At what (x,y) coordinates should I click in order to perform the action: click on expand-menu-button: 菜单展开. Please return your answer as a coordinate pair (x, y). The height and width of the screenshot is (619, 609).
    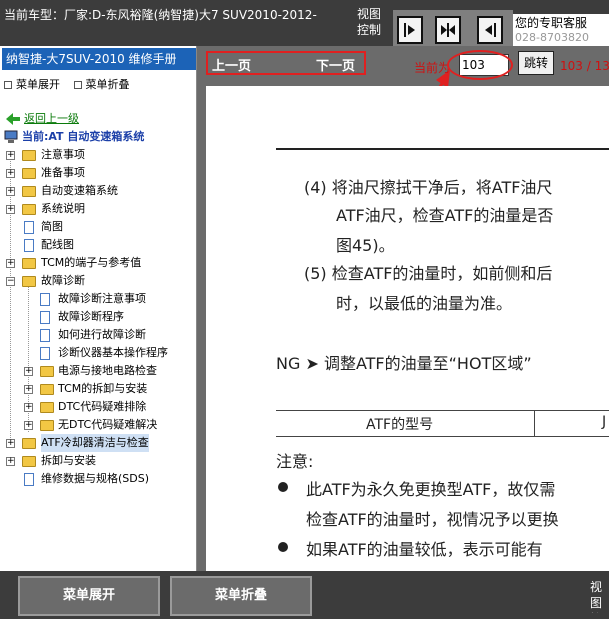
    Looking at the image, I should click on (89, 596).